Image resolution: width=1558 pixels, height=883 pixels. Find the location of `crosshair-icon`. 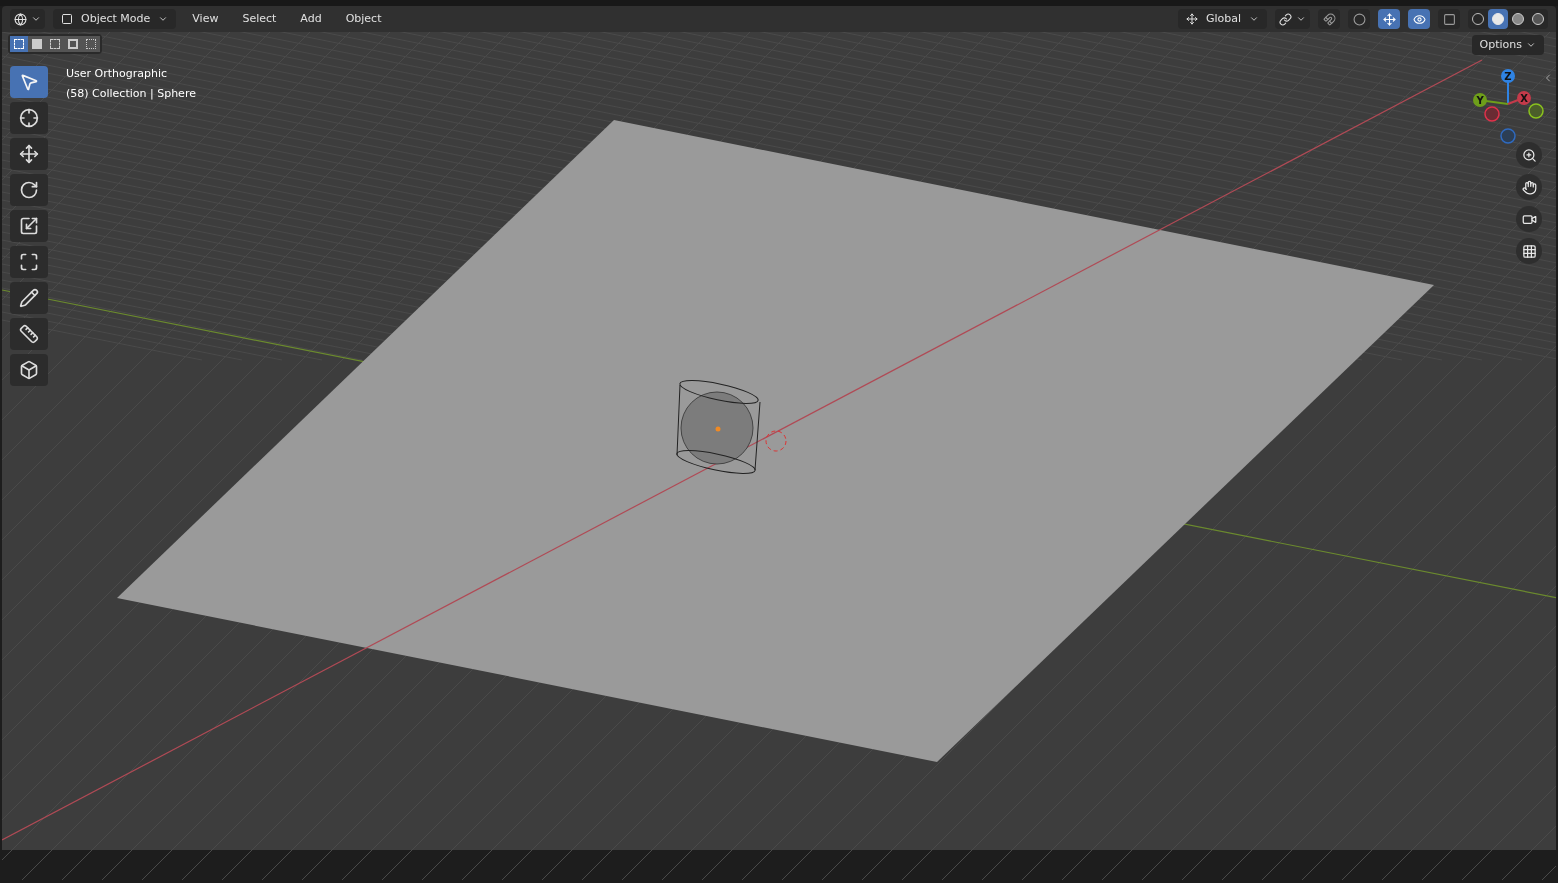

crosshair-icon is located at coordinates (29, 118).